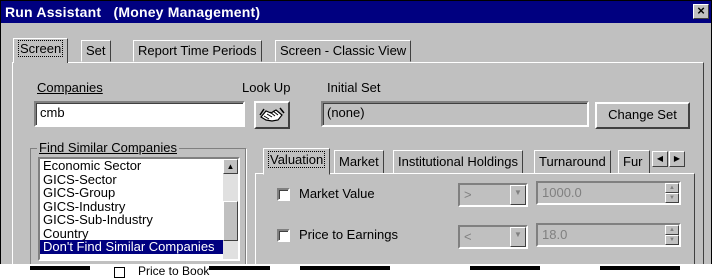 This screenshot has width=712, height=278. What do you see at coordinates (283, 235) in the screenshot?
I see `price-to-earnings-checkbox` at bounding box center [283, 235].